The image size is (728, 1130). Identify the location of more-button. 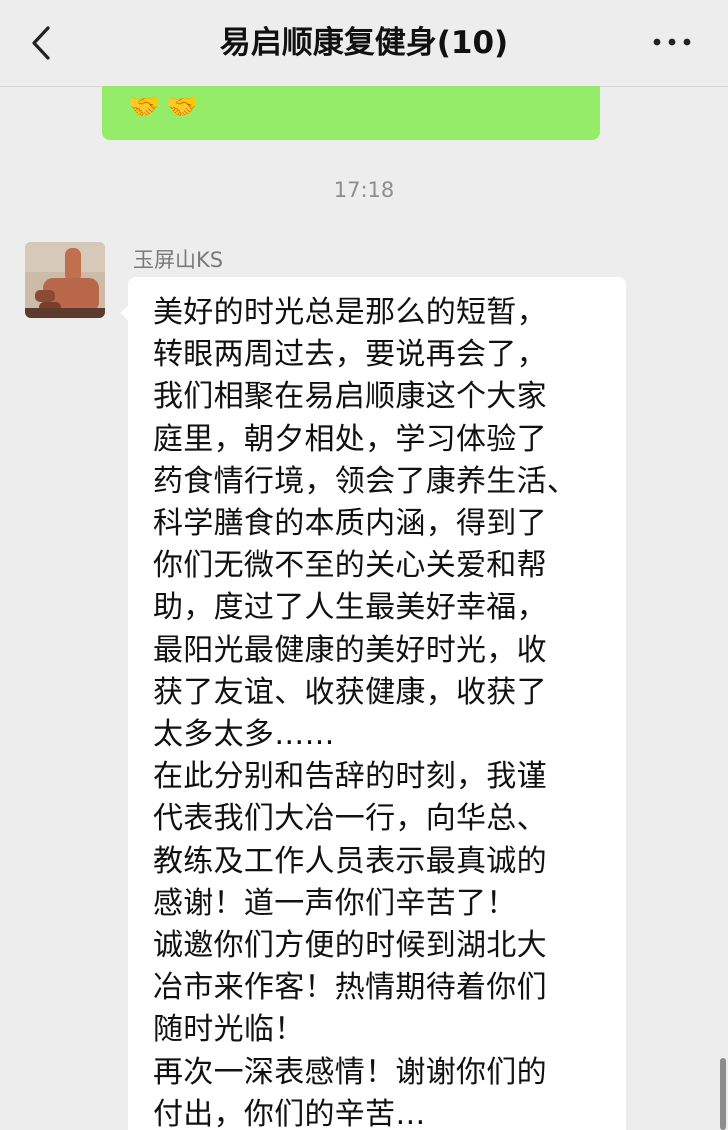
(672, 42).